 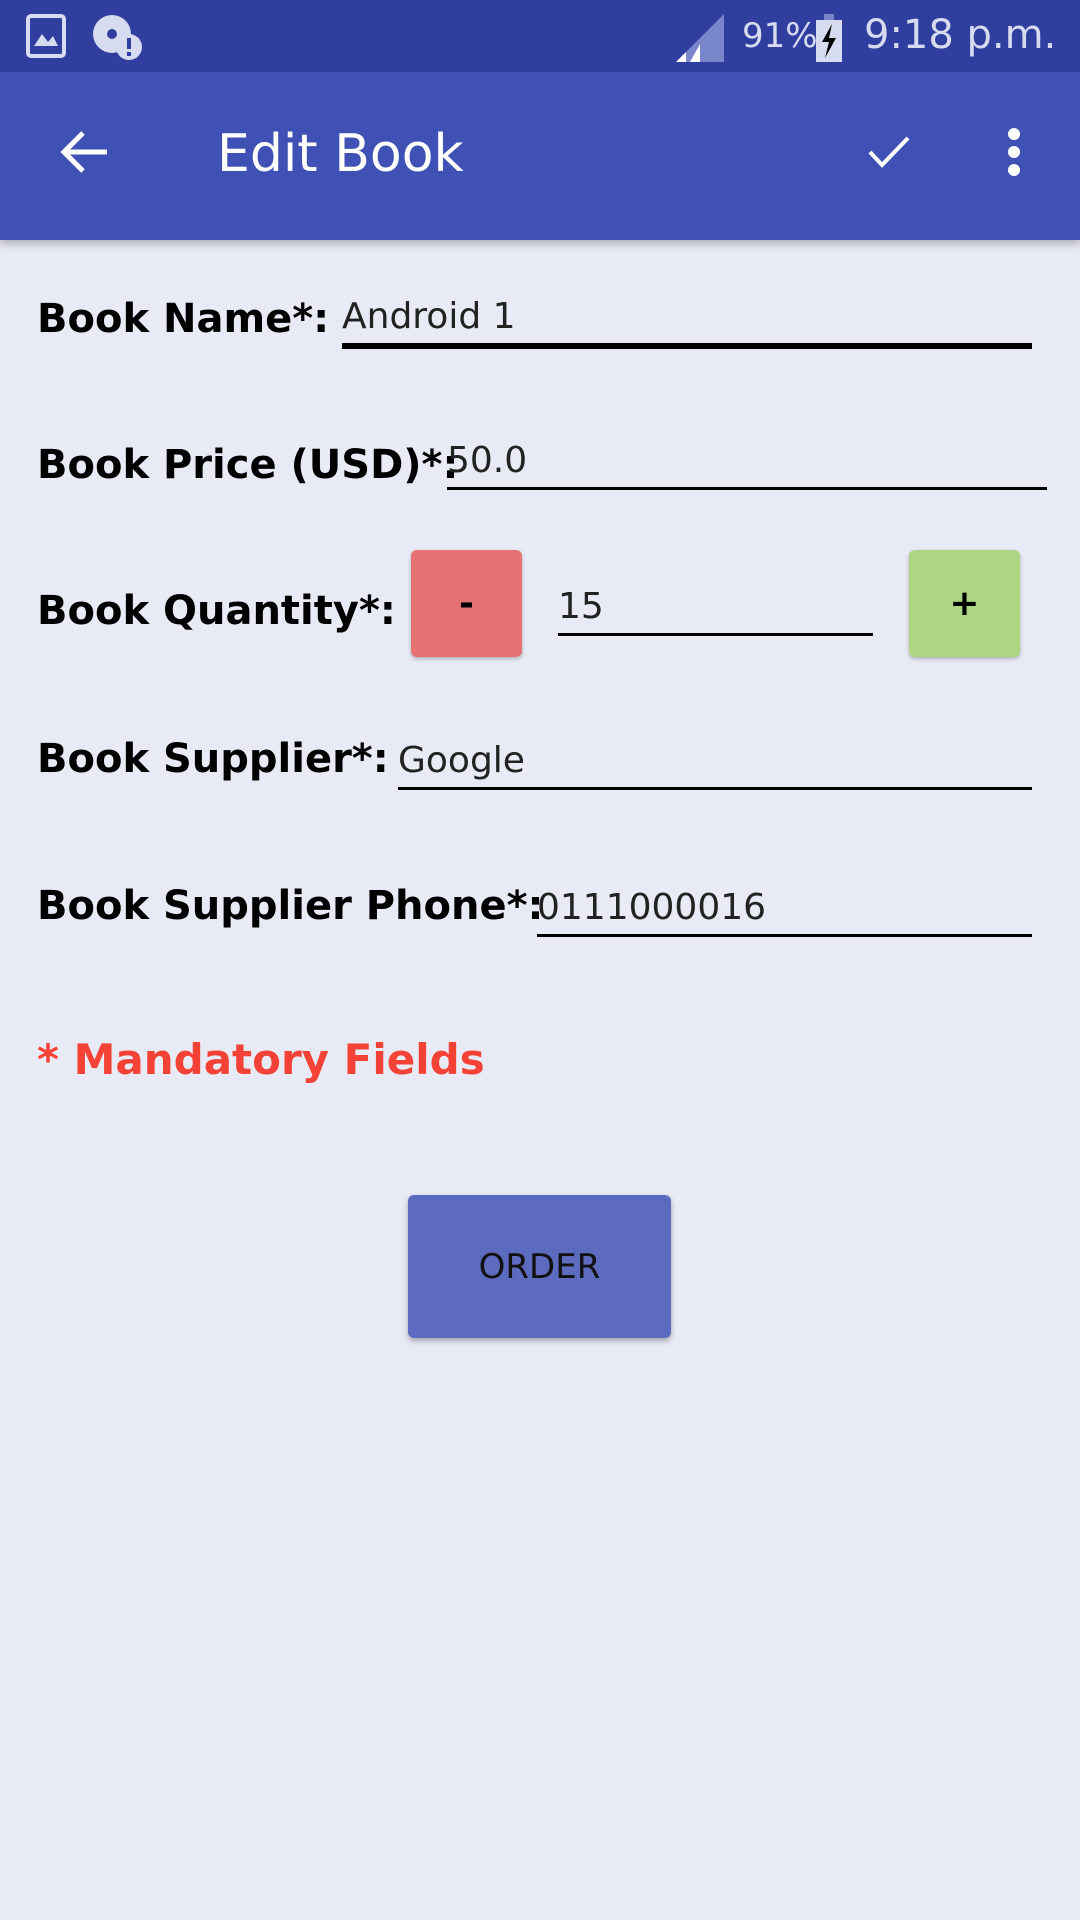 I want to click on overflow-menu-button, so click(x=1014, y=152).